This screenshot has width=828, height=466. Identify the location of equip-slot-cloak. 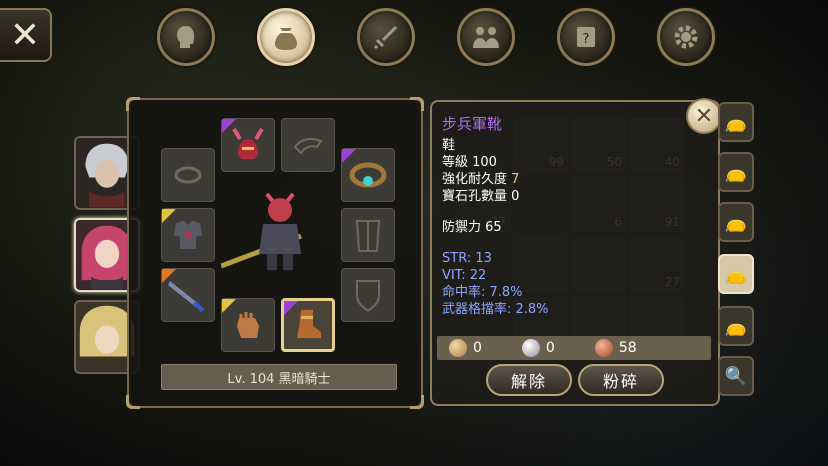
(308, 145).